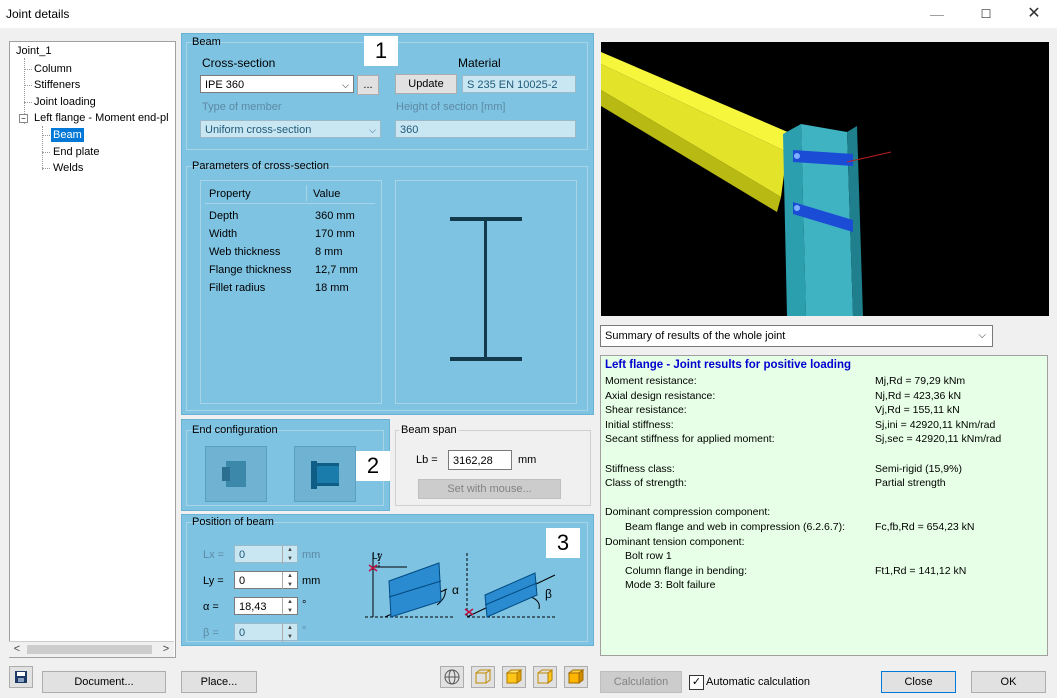 The height and width of the screenshot is (698, 1057). What do you see at coordinates (277, 84) in the screenshot?
I see `cross-section-select: IPE 360 ⌵` at bounding box center [277, 84].